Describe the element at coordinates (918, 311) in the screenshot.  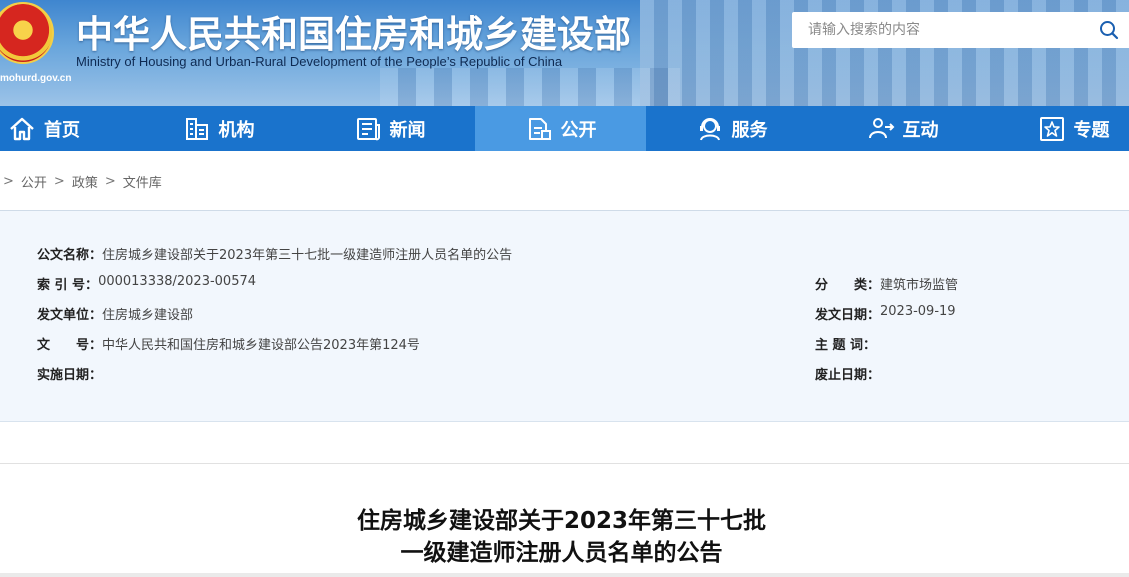
I see `meta-value: 2023-09-19` at that location.